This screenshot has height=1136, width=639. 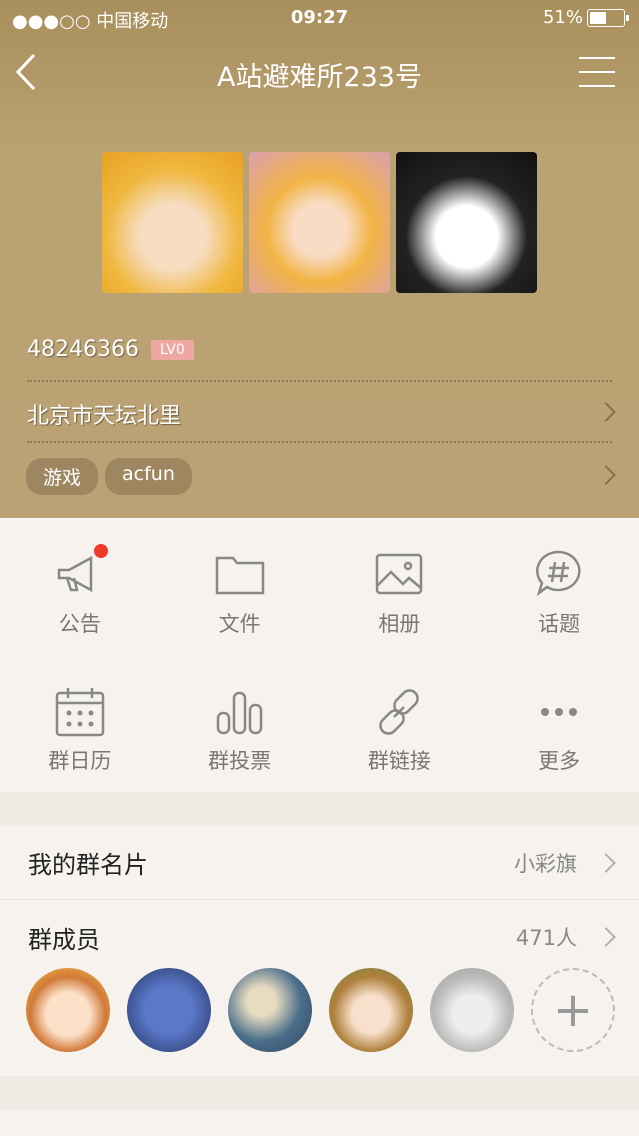 I want to click on more-icon, so click(x=559, y=712).